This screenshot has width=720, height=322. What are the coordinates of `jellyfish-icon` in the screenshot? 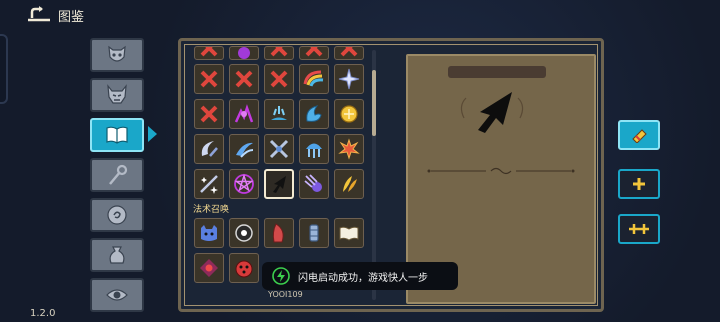 It's located at (314, 150).